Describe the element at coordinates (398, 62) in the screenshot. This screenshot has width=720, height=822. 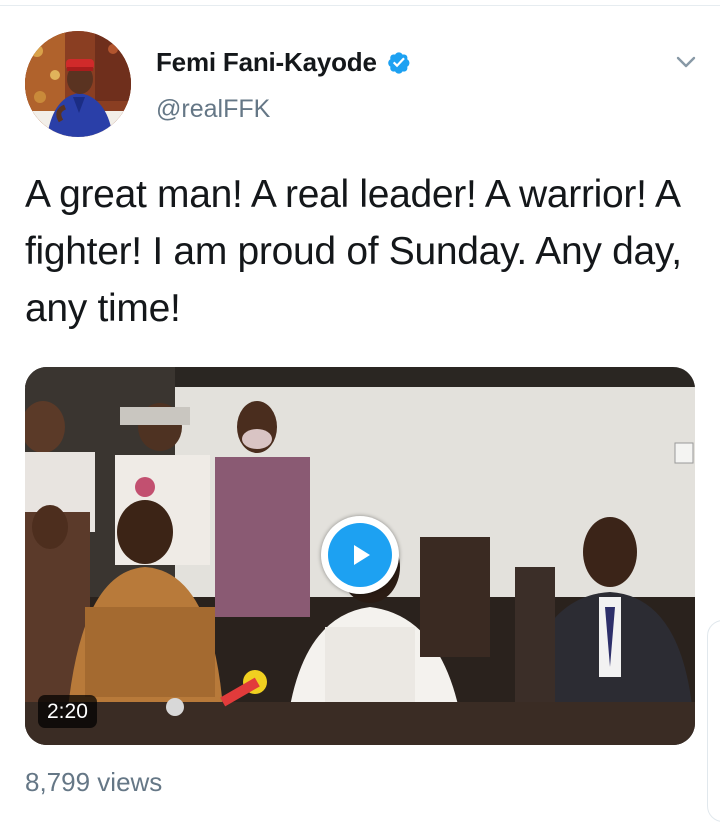
I see `verified-badge-icon` at that location.